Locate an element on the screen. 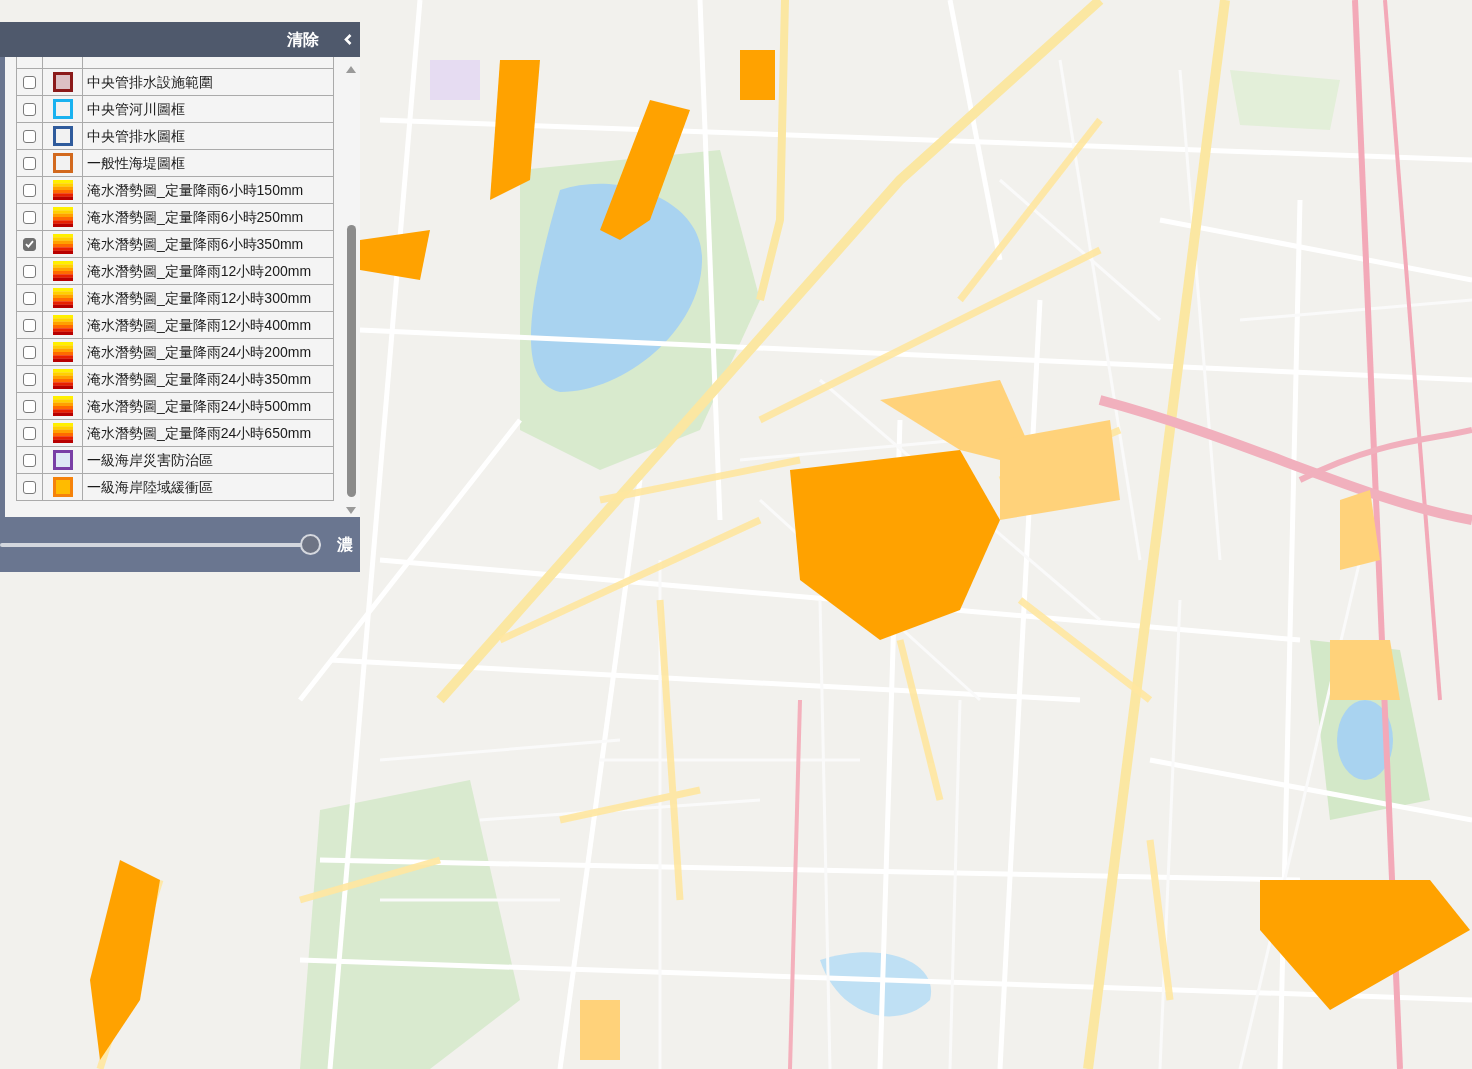 The height and width of the screenshot is (1069, 1472). scrollbar-thumb is located at coordinates (351, 361).